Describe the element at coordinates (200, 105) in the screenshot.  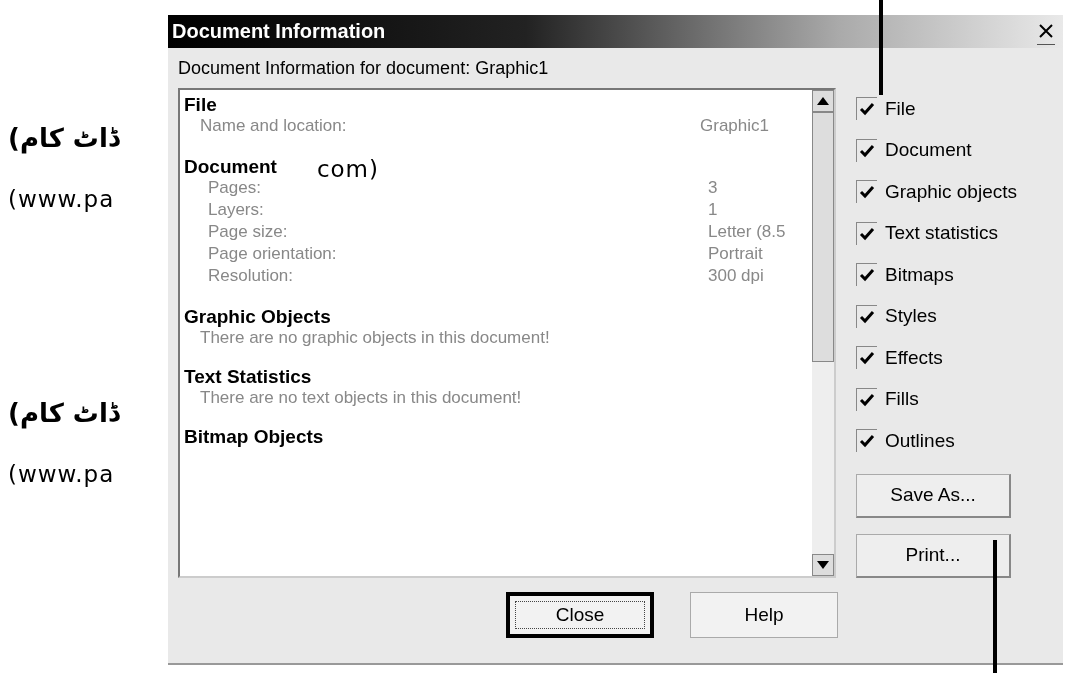
I see `section-heading: File` at that location.